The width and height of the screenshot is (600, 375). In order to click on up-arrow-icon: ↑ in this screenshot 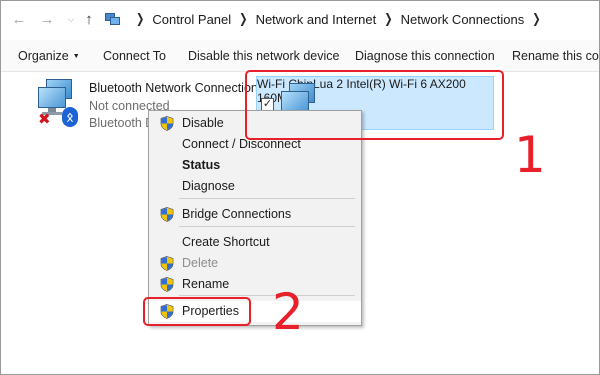, I will do `click(89, 19)`.